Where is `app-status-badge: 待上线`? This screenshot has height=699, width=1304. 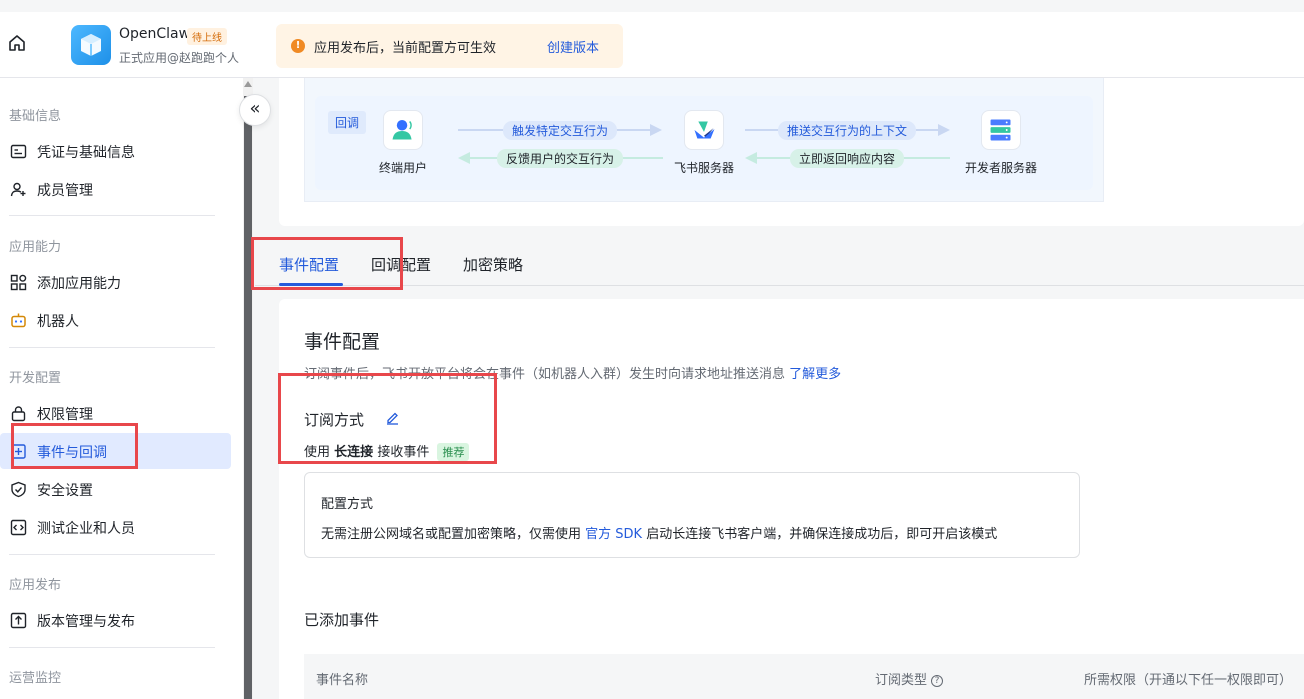 app-status-badge: 待上线 is located at coordinates (207, 36).